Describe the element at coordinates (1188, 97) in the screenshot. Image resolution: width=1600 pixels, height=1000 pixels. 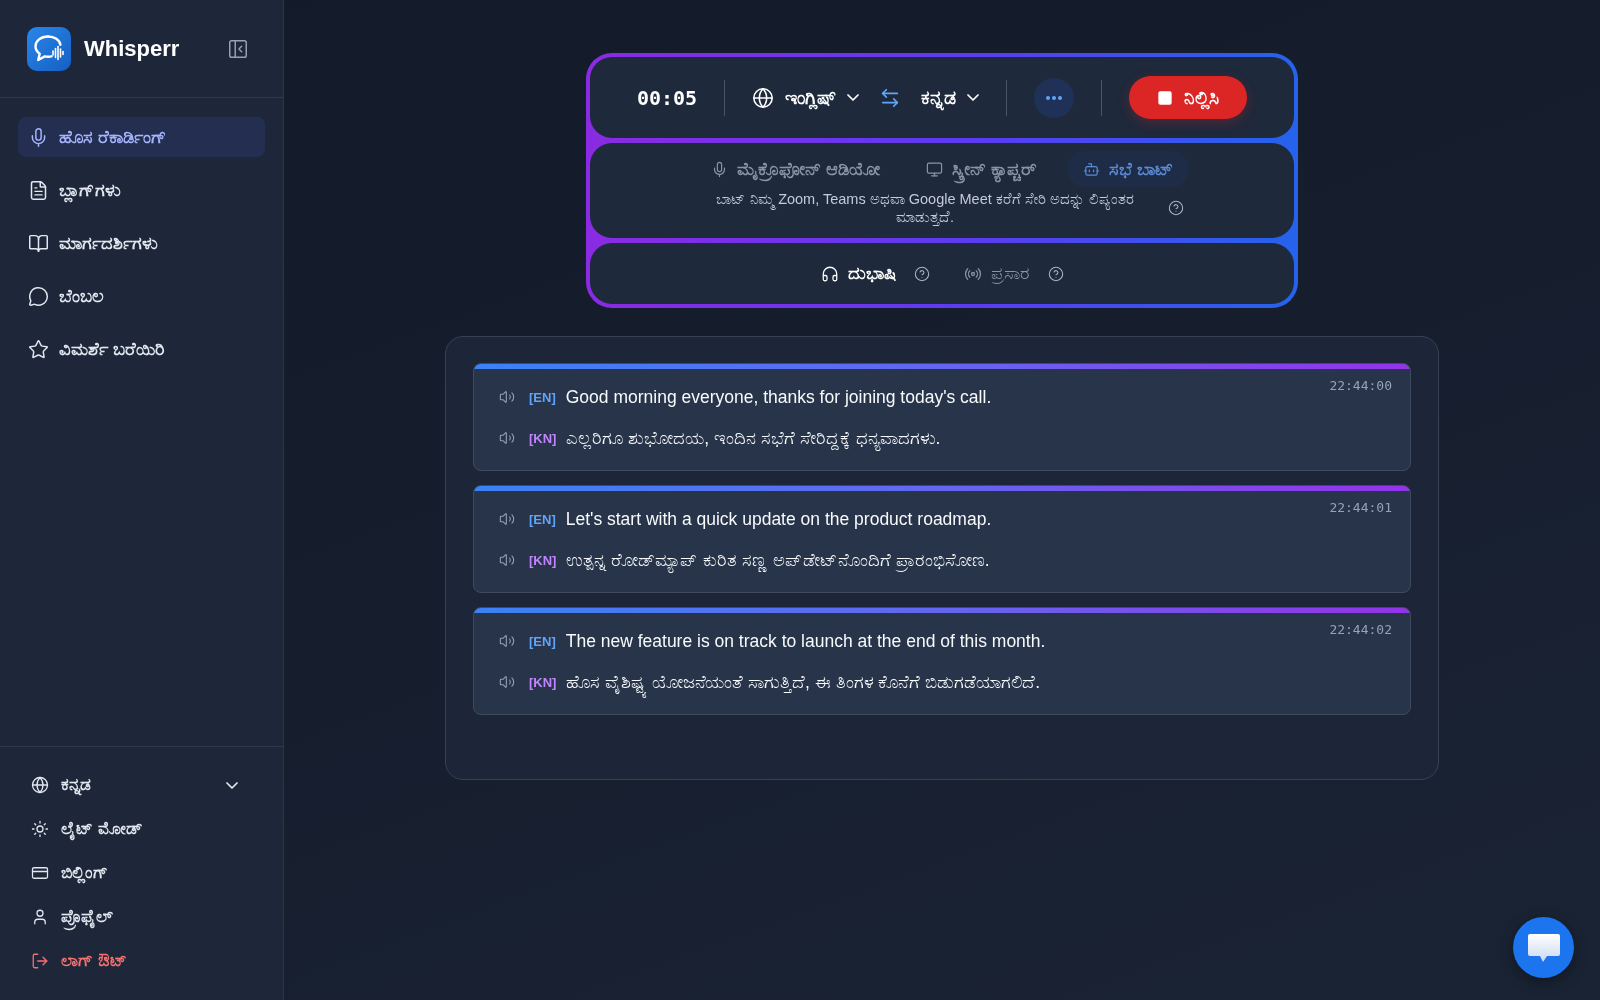
I see `stop-button: ನಿಲ್ಲಿಸಿ` at that location.